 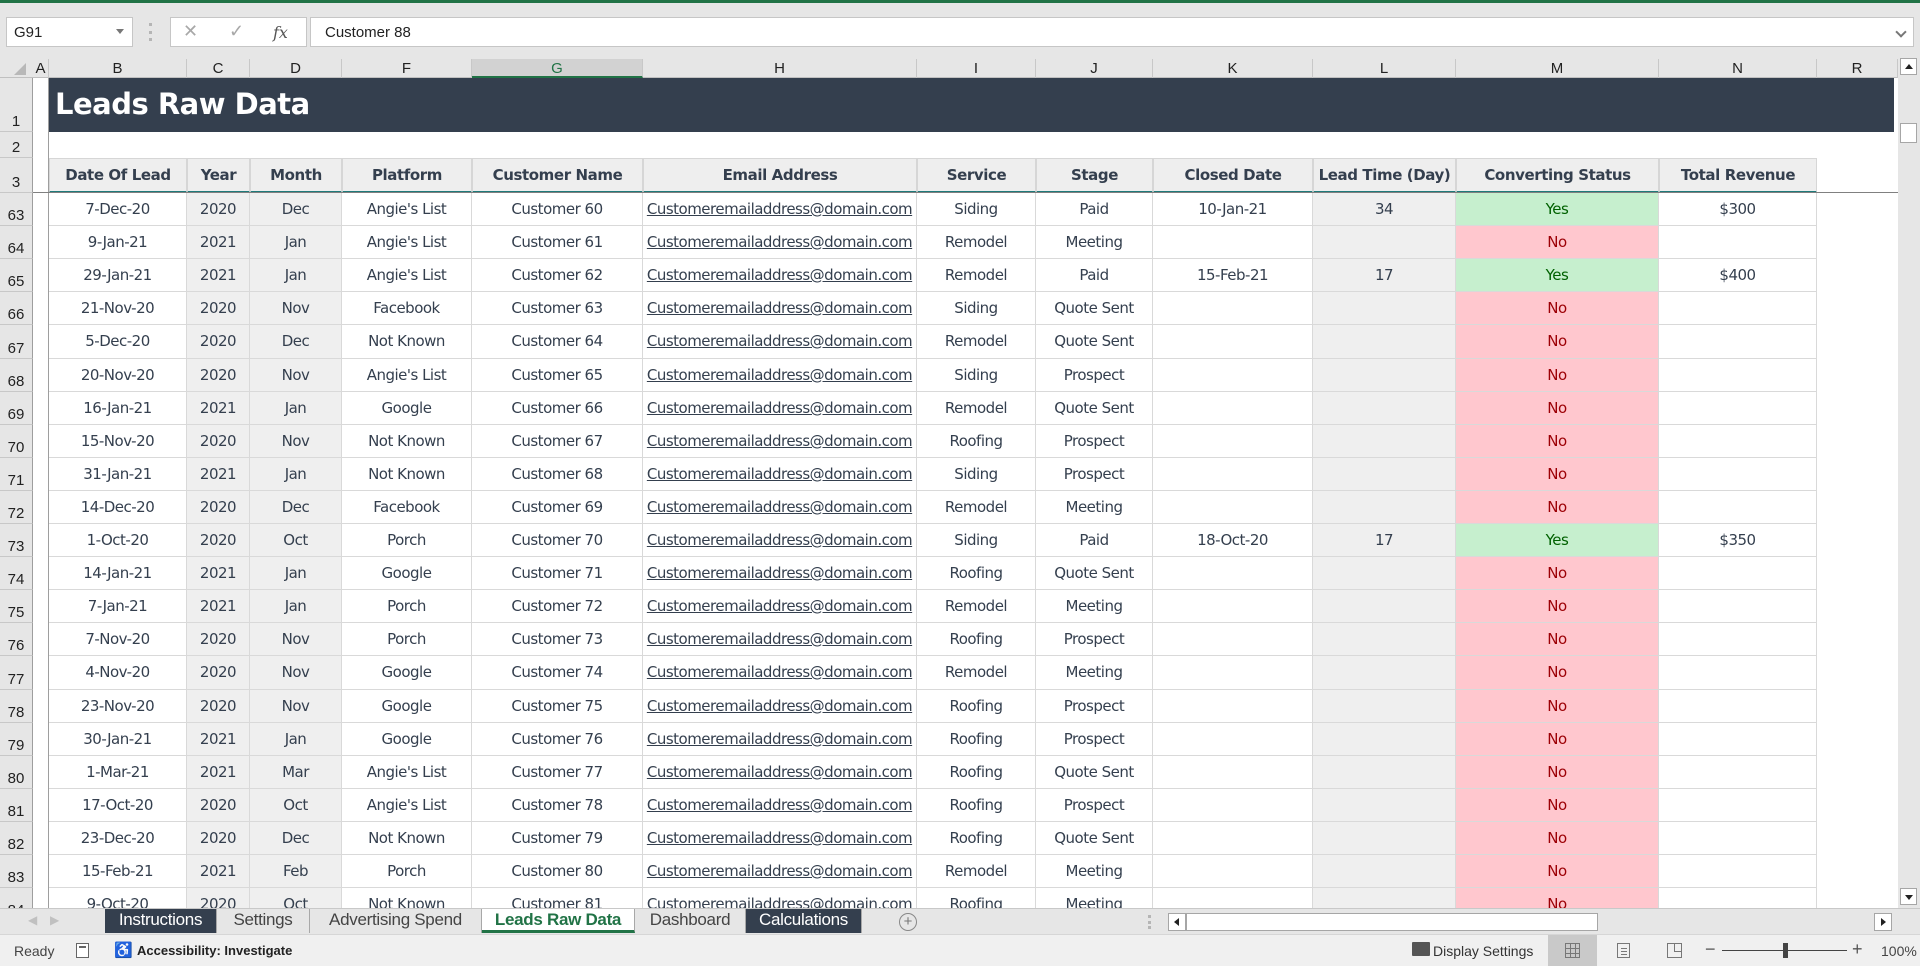 What do you see at coordinates (118, 68) in the screenshot?
I see `column-header-b: B` at bounding box center [118, 68].